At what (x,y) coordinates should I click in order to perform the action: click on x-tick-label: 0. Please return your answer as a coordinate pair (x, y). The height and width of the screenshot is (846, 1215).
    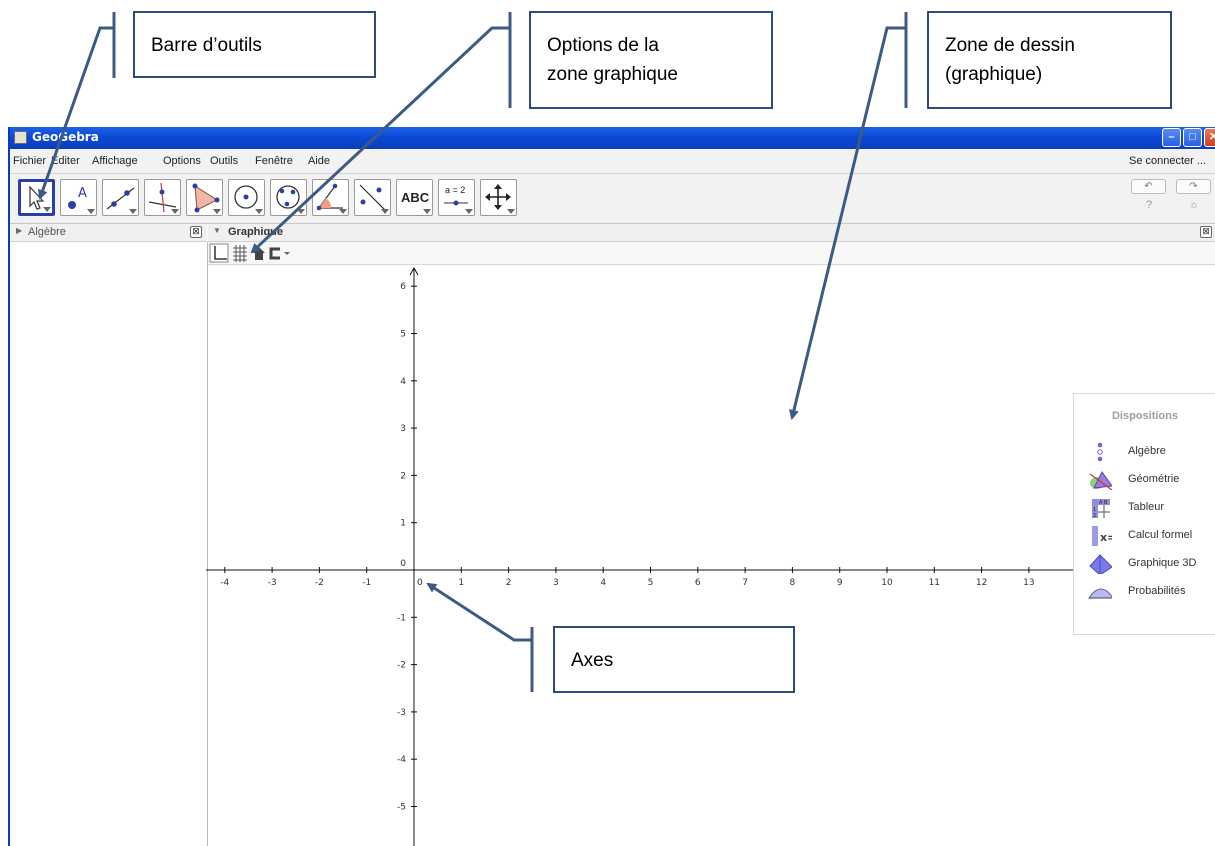
    Looking at the image, I should click on (420, 583).